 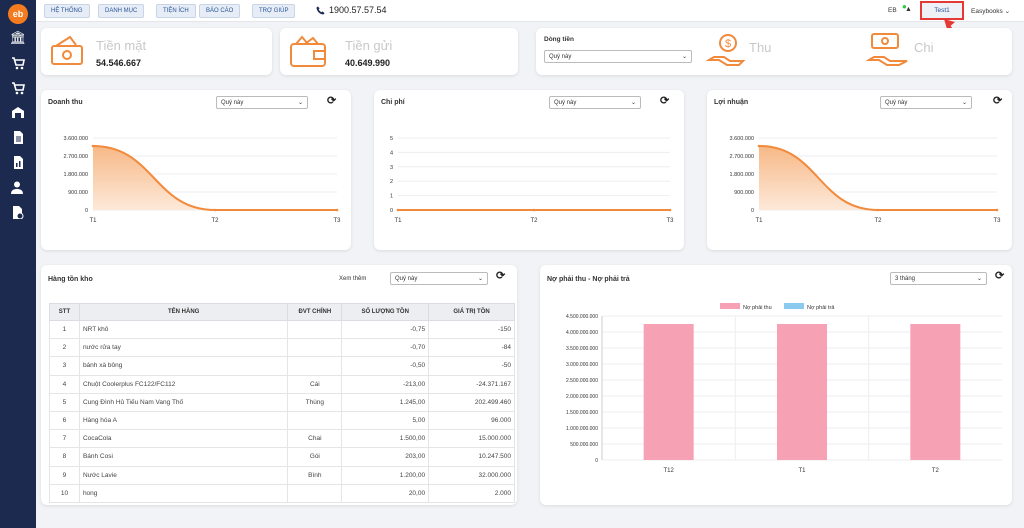 I want to click on language-flag: EB, so click(x=892, y=10).